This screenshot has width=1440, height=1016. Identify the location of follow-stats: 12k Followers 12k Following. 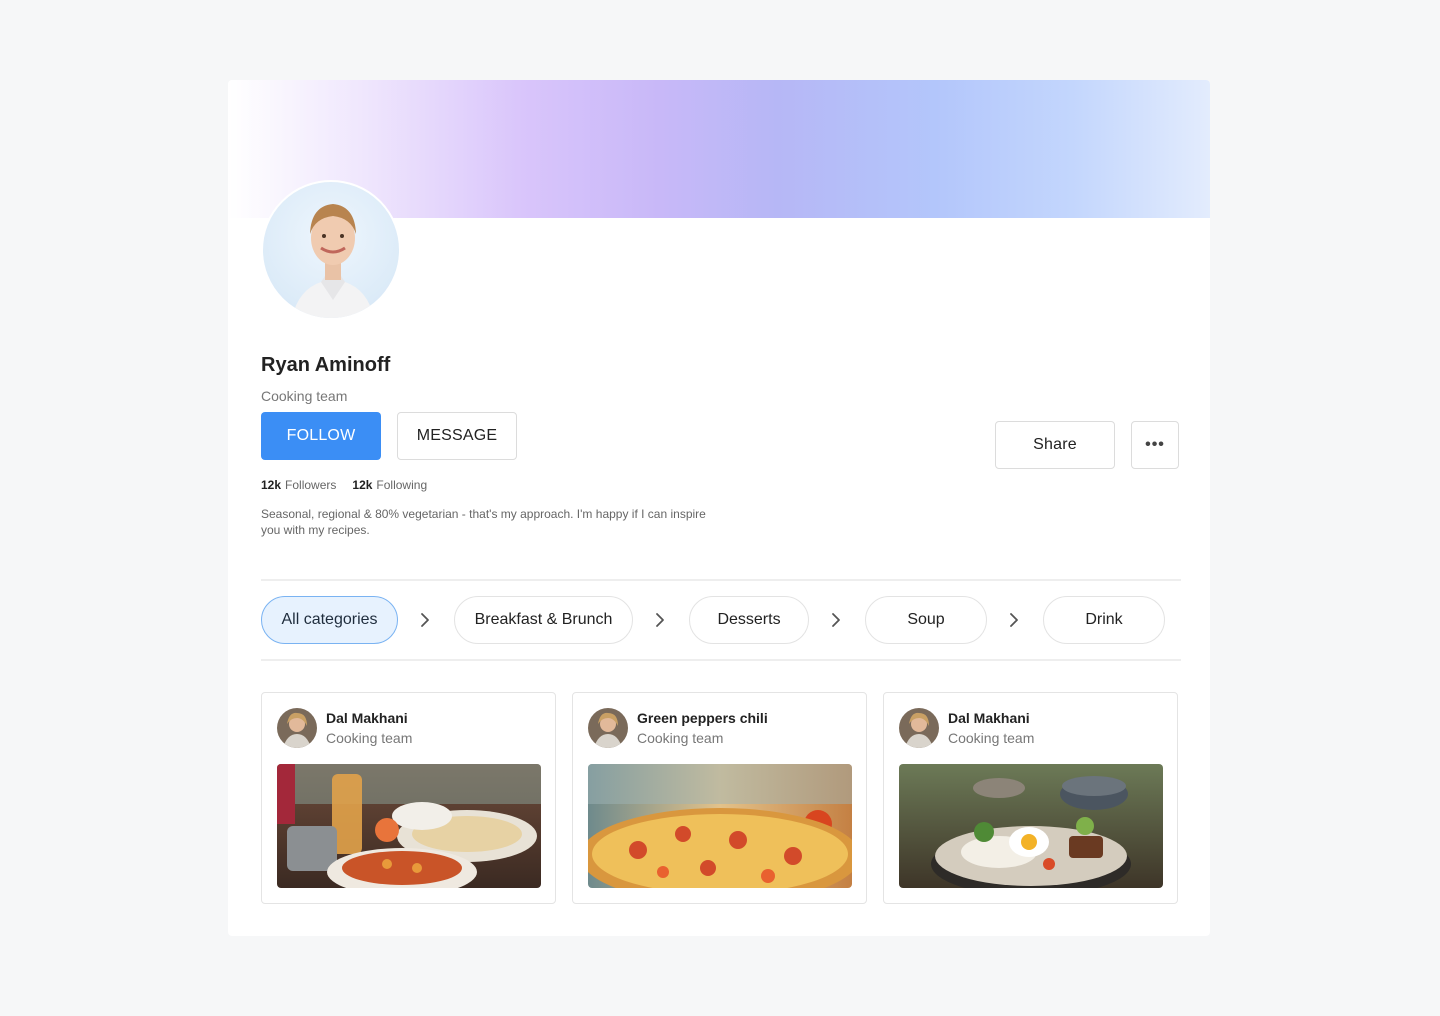
(344, 485).